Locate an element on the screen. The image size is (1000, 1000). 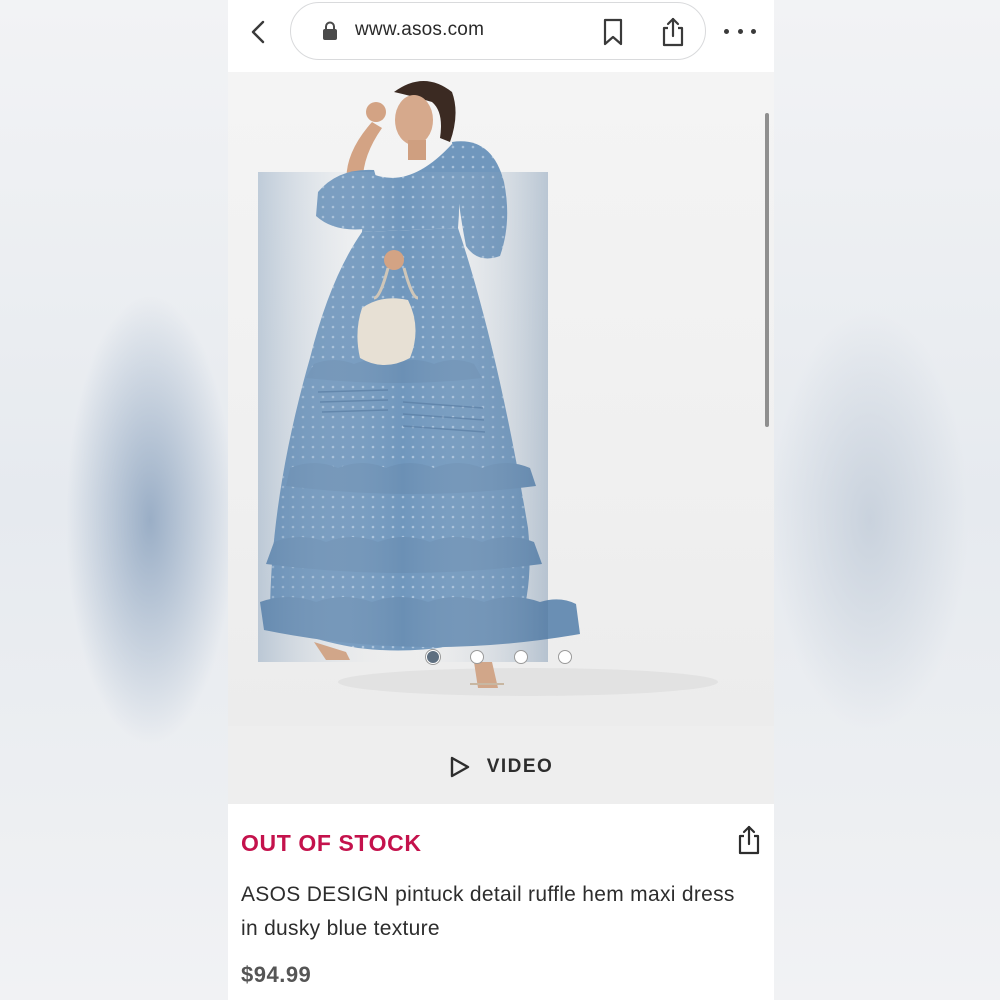
bookmark-button is located at coordinates (613, 32).